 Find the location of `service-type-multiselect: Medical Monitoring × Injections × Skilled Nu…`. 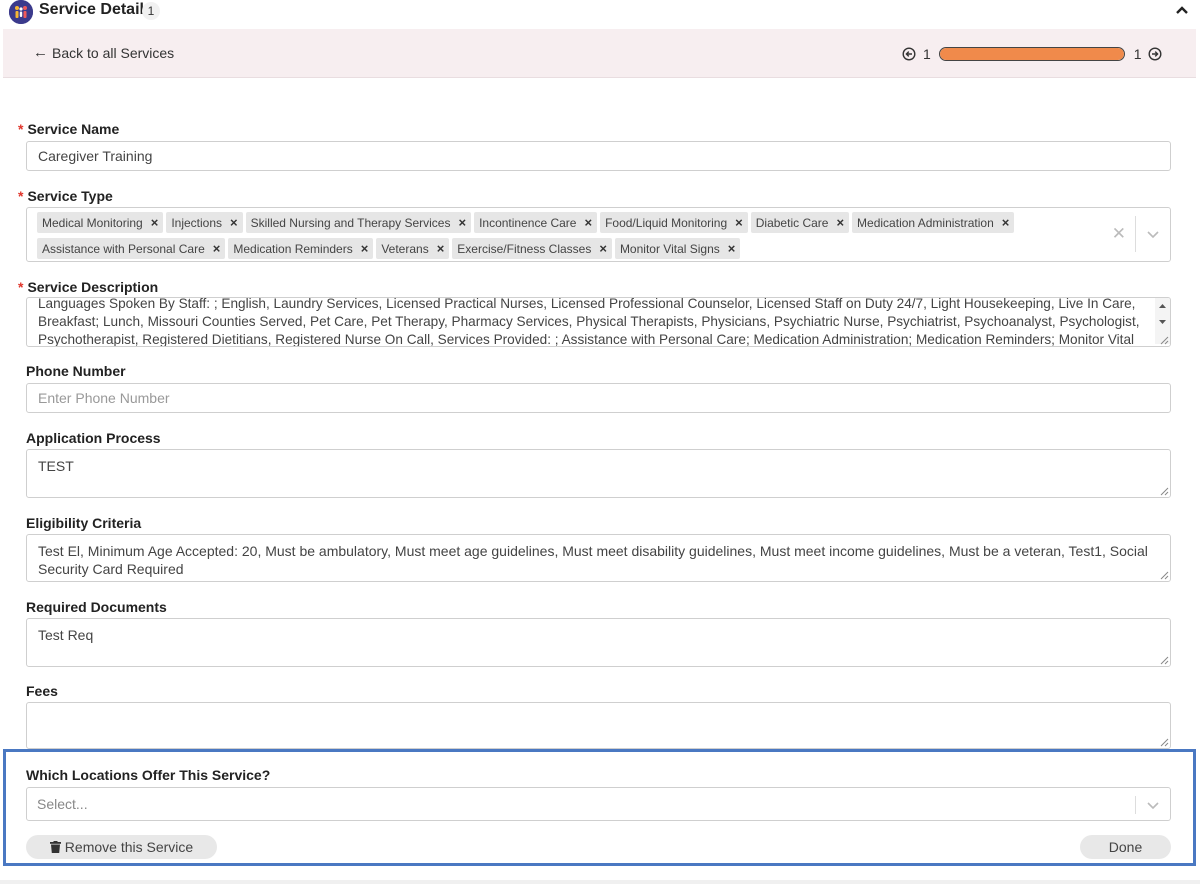

service-type-multiselect: Medical Monitoring × Injections × Skilled Nu… is located at coordinates (598, 234).